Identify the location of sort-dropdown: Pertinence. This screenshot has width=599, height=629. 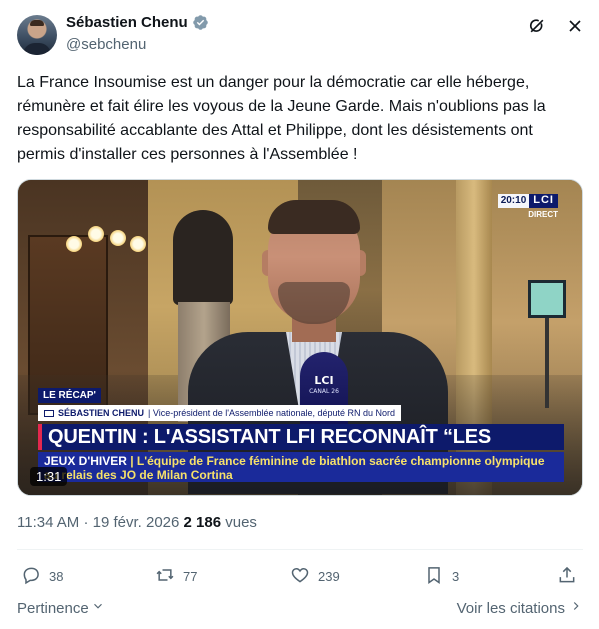
(61, 608).